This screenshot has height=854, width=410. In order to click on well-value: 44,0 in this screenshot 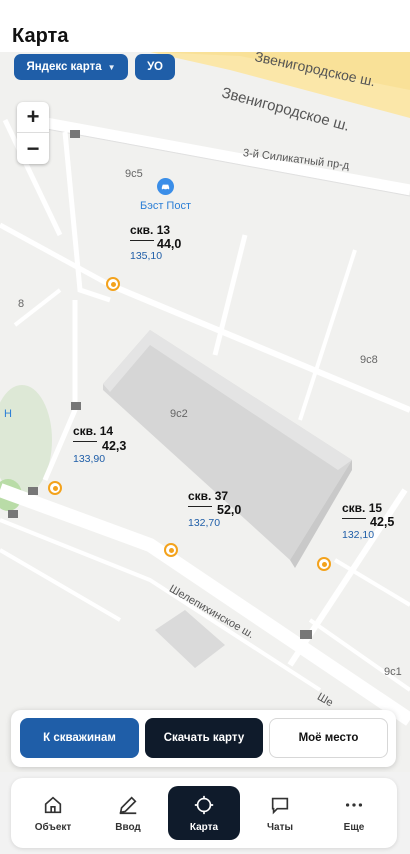, I will do `click(169, 244)`.